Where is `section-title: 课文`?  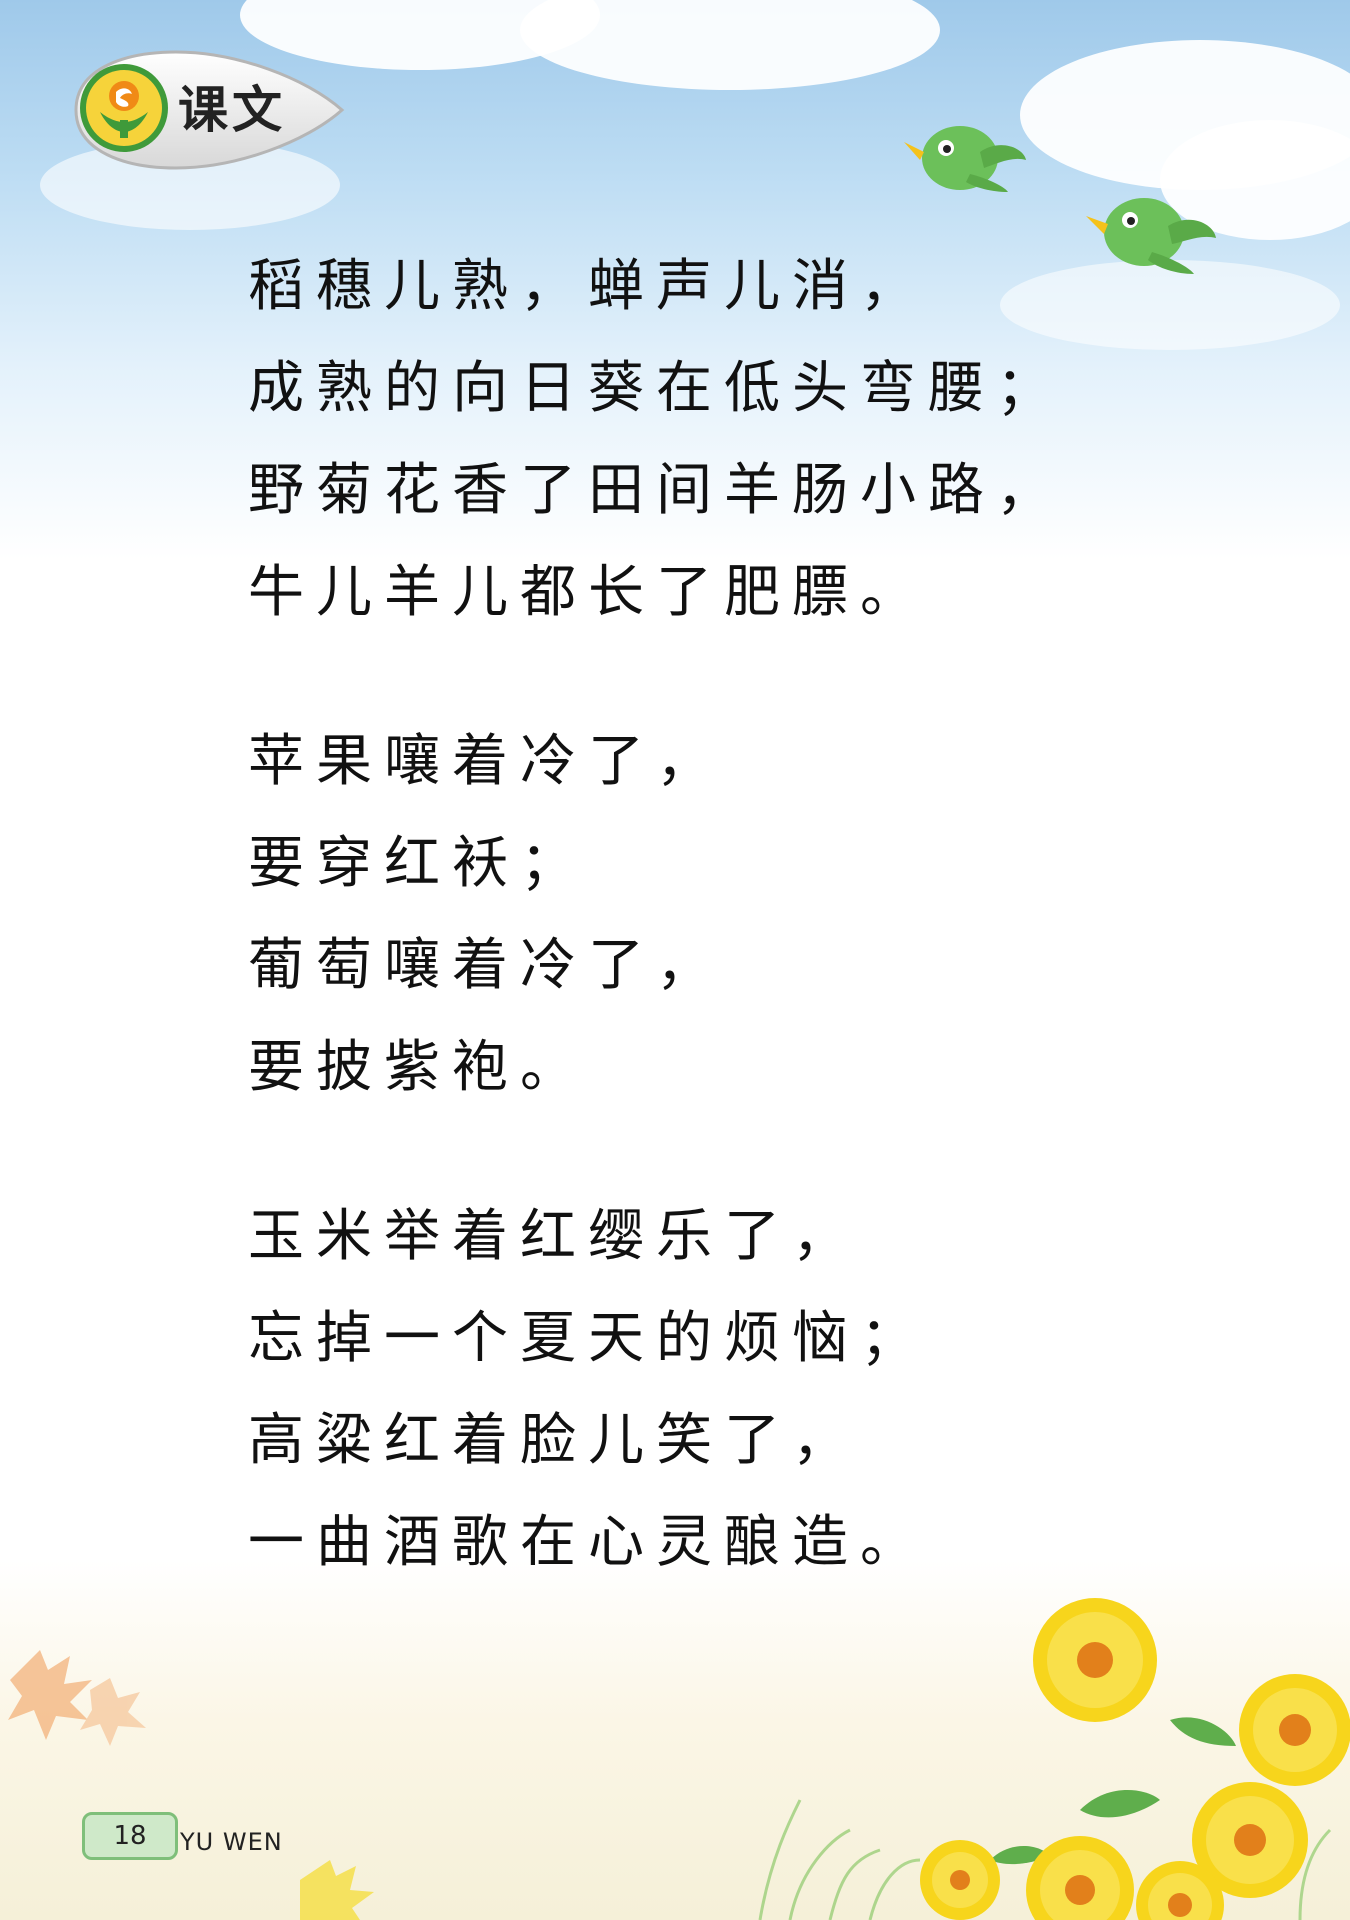
section-title: 课文 is located at coordinates (232, 110).